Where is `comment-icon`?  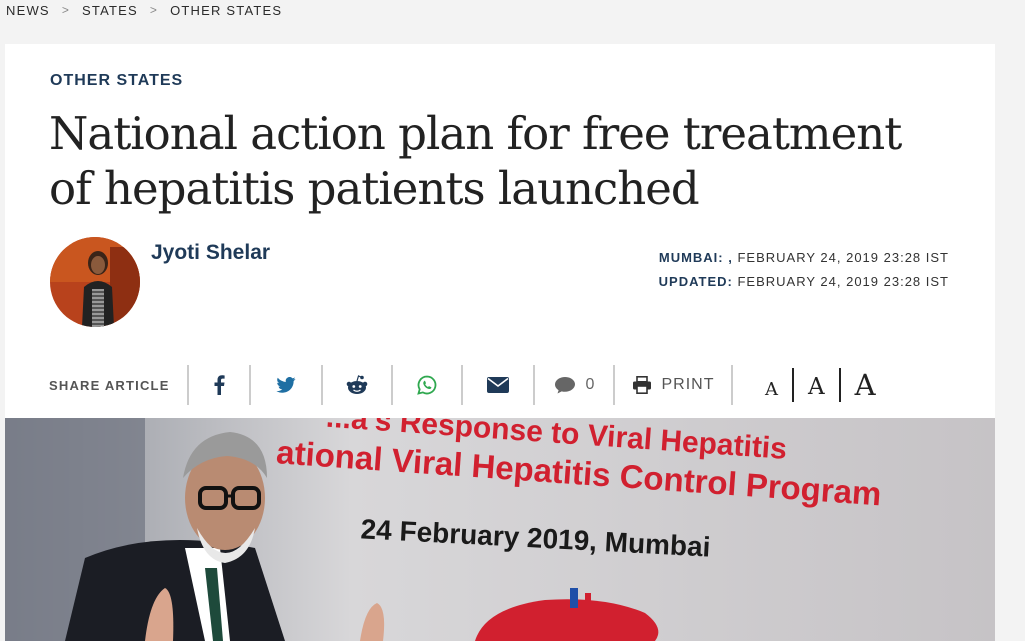
comment-icon is located at coordinates (564, 385).